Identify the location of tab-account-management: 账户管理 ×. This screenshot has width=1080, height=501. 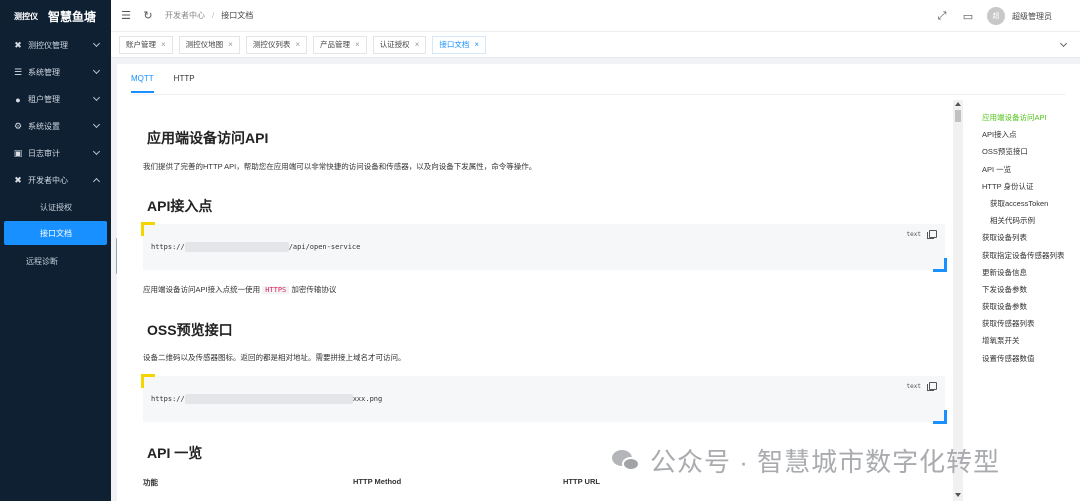
(146, 44).